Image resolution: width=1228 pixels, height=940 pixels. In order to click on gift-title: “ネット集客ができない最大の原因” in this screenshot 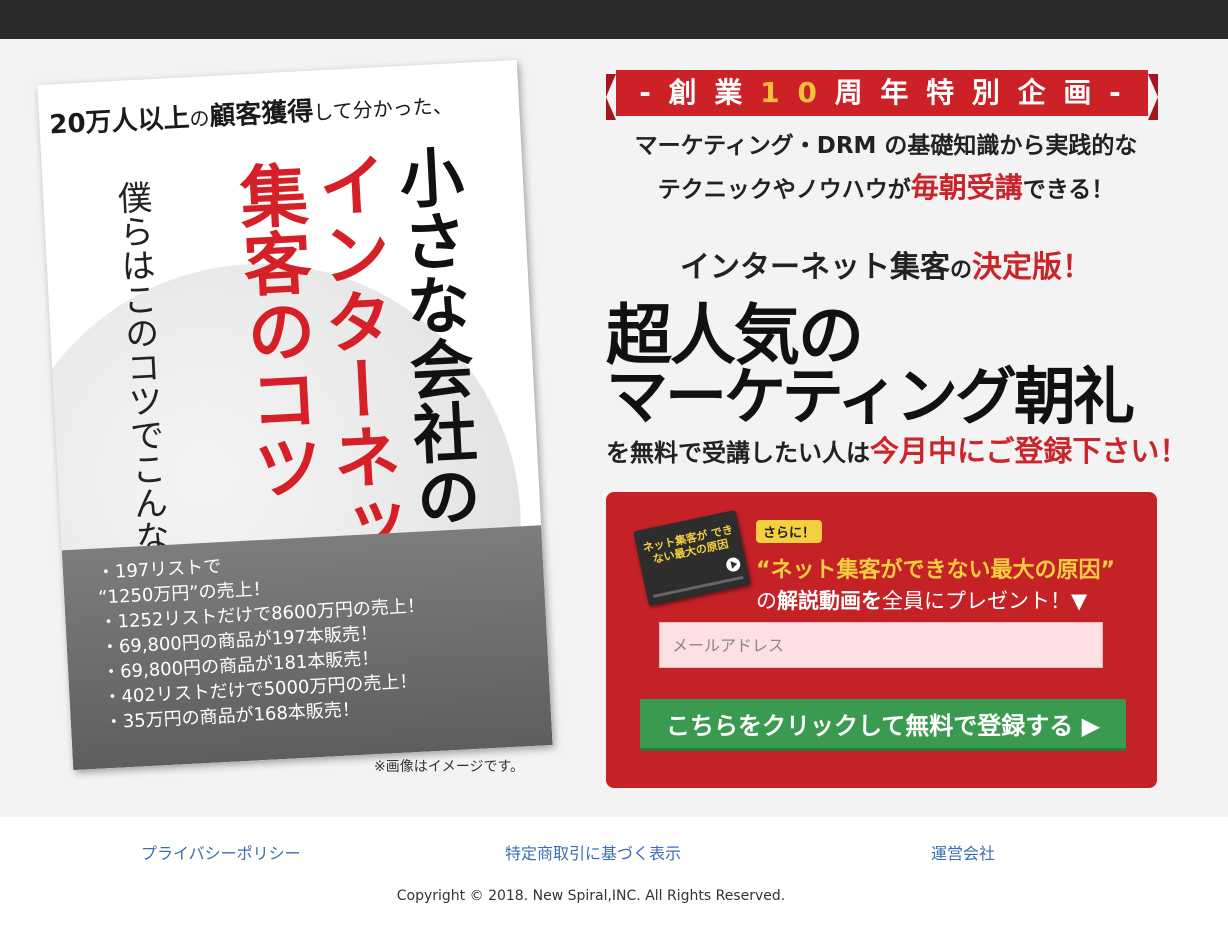, I will do `click(935, 570)`.